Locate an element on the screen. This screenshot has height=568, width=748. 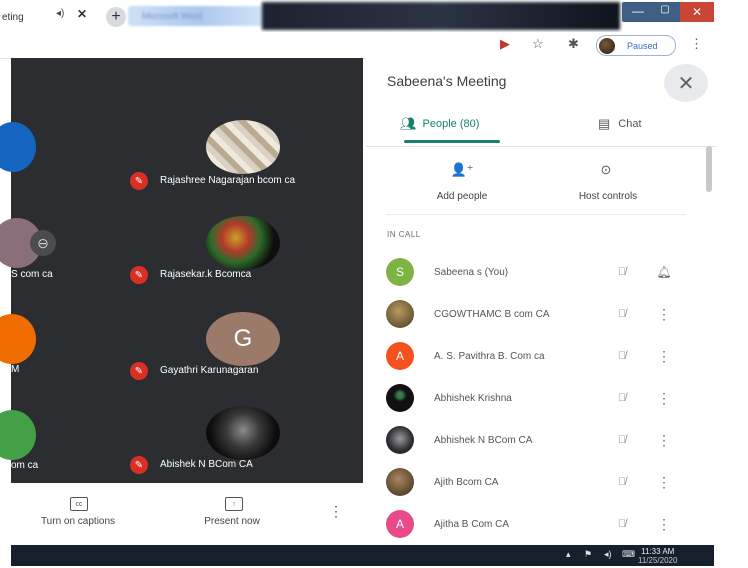
participant-avatar: S is located at coordinates (400, 272).